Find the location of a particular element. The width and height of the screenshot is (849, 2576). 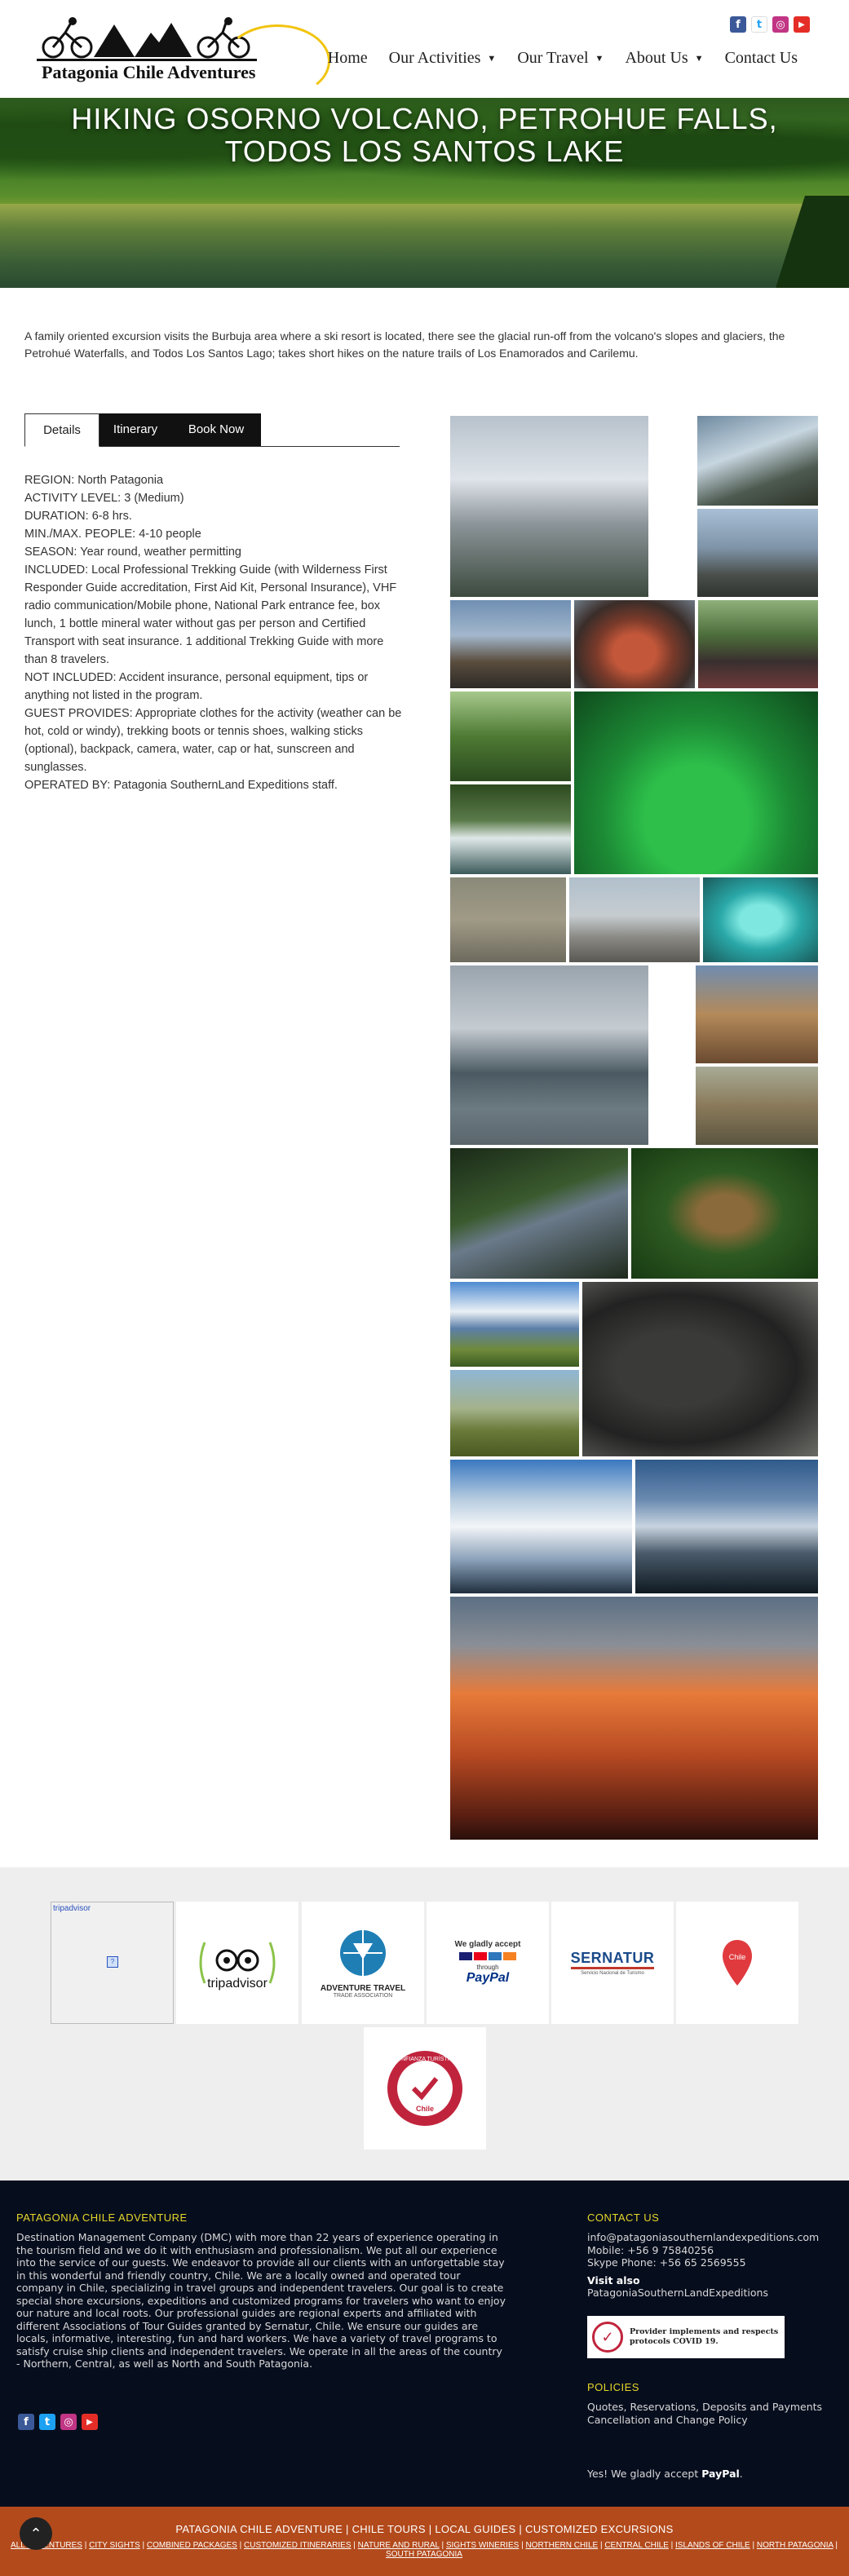

sernatur-subtitle: Servicio Nacional de Turismo is located at coordinates (612, 1974).